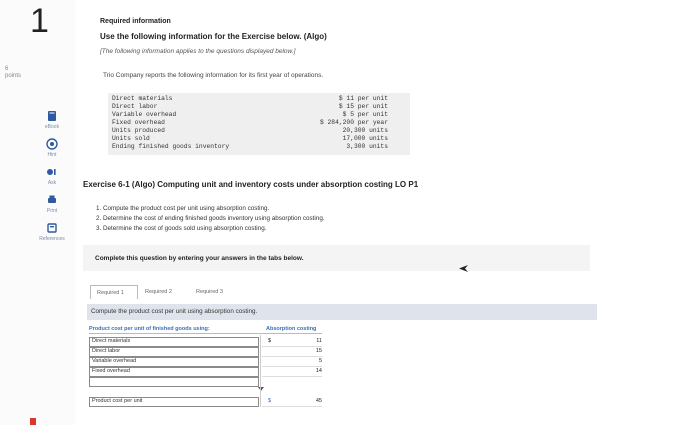  Describe the element at coordinates (52, 199) in the screenshot. I see `print-icon` at that location.